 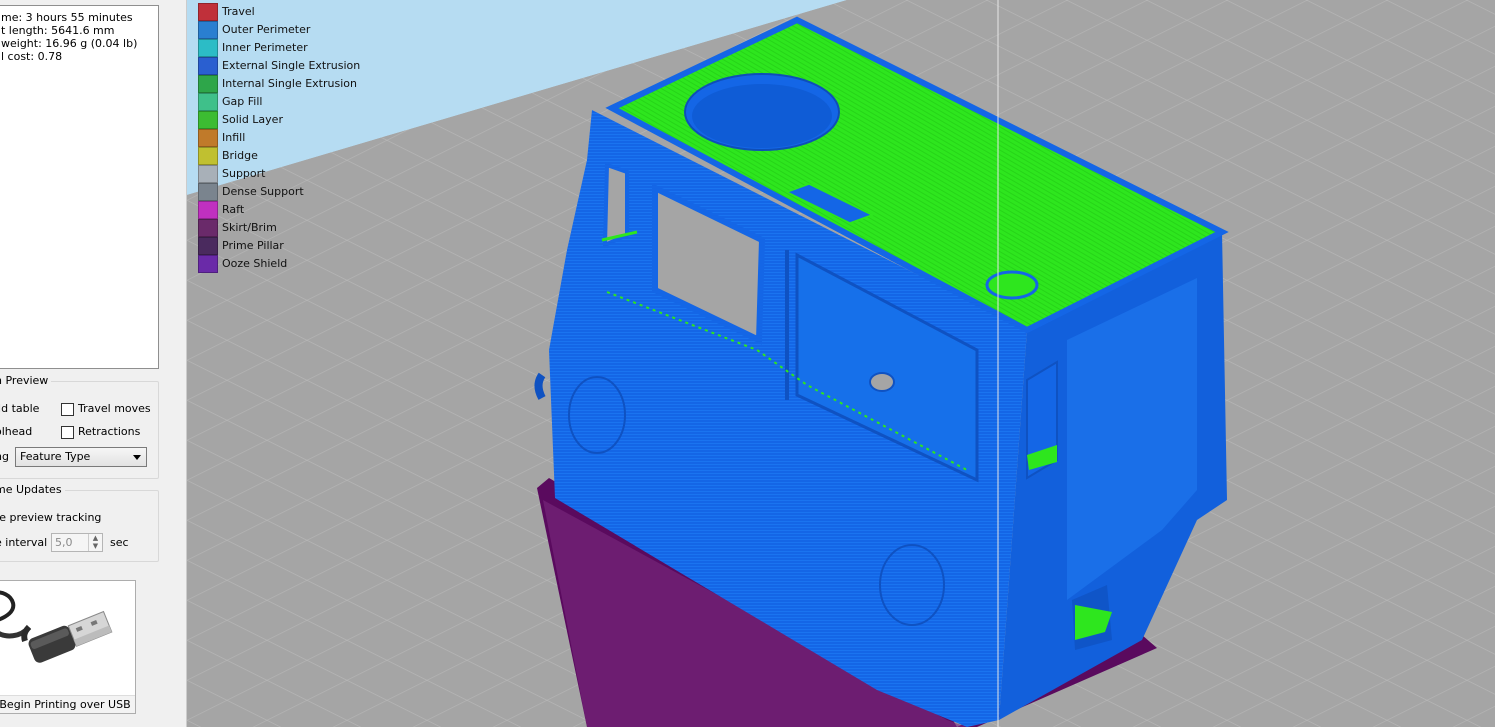 I want to click on retractions-label: Retractions, so click(x=109, y=432).